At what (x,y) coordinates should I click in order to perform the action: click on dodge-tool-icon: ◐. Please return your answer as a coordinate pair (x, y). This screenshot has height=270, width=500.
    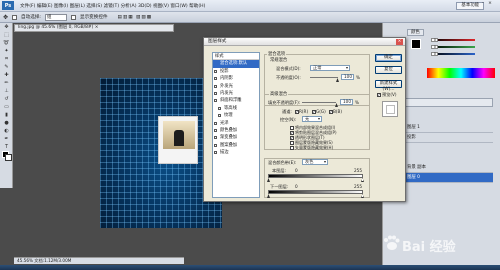
    Looking at the image, I should click on (6, 131).